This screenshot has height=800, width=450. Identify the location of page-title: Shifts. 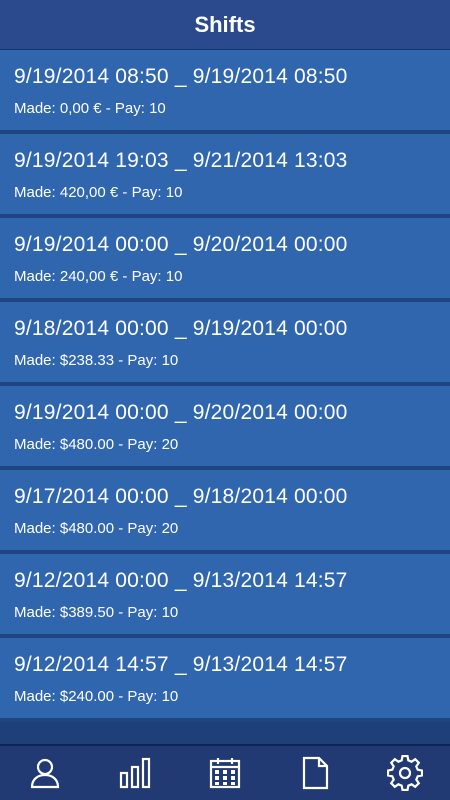
(225, 24).